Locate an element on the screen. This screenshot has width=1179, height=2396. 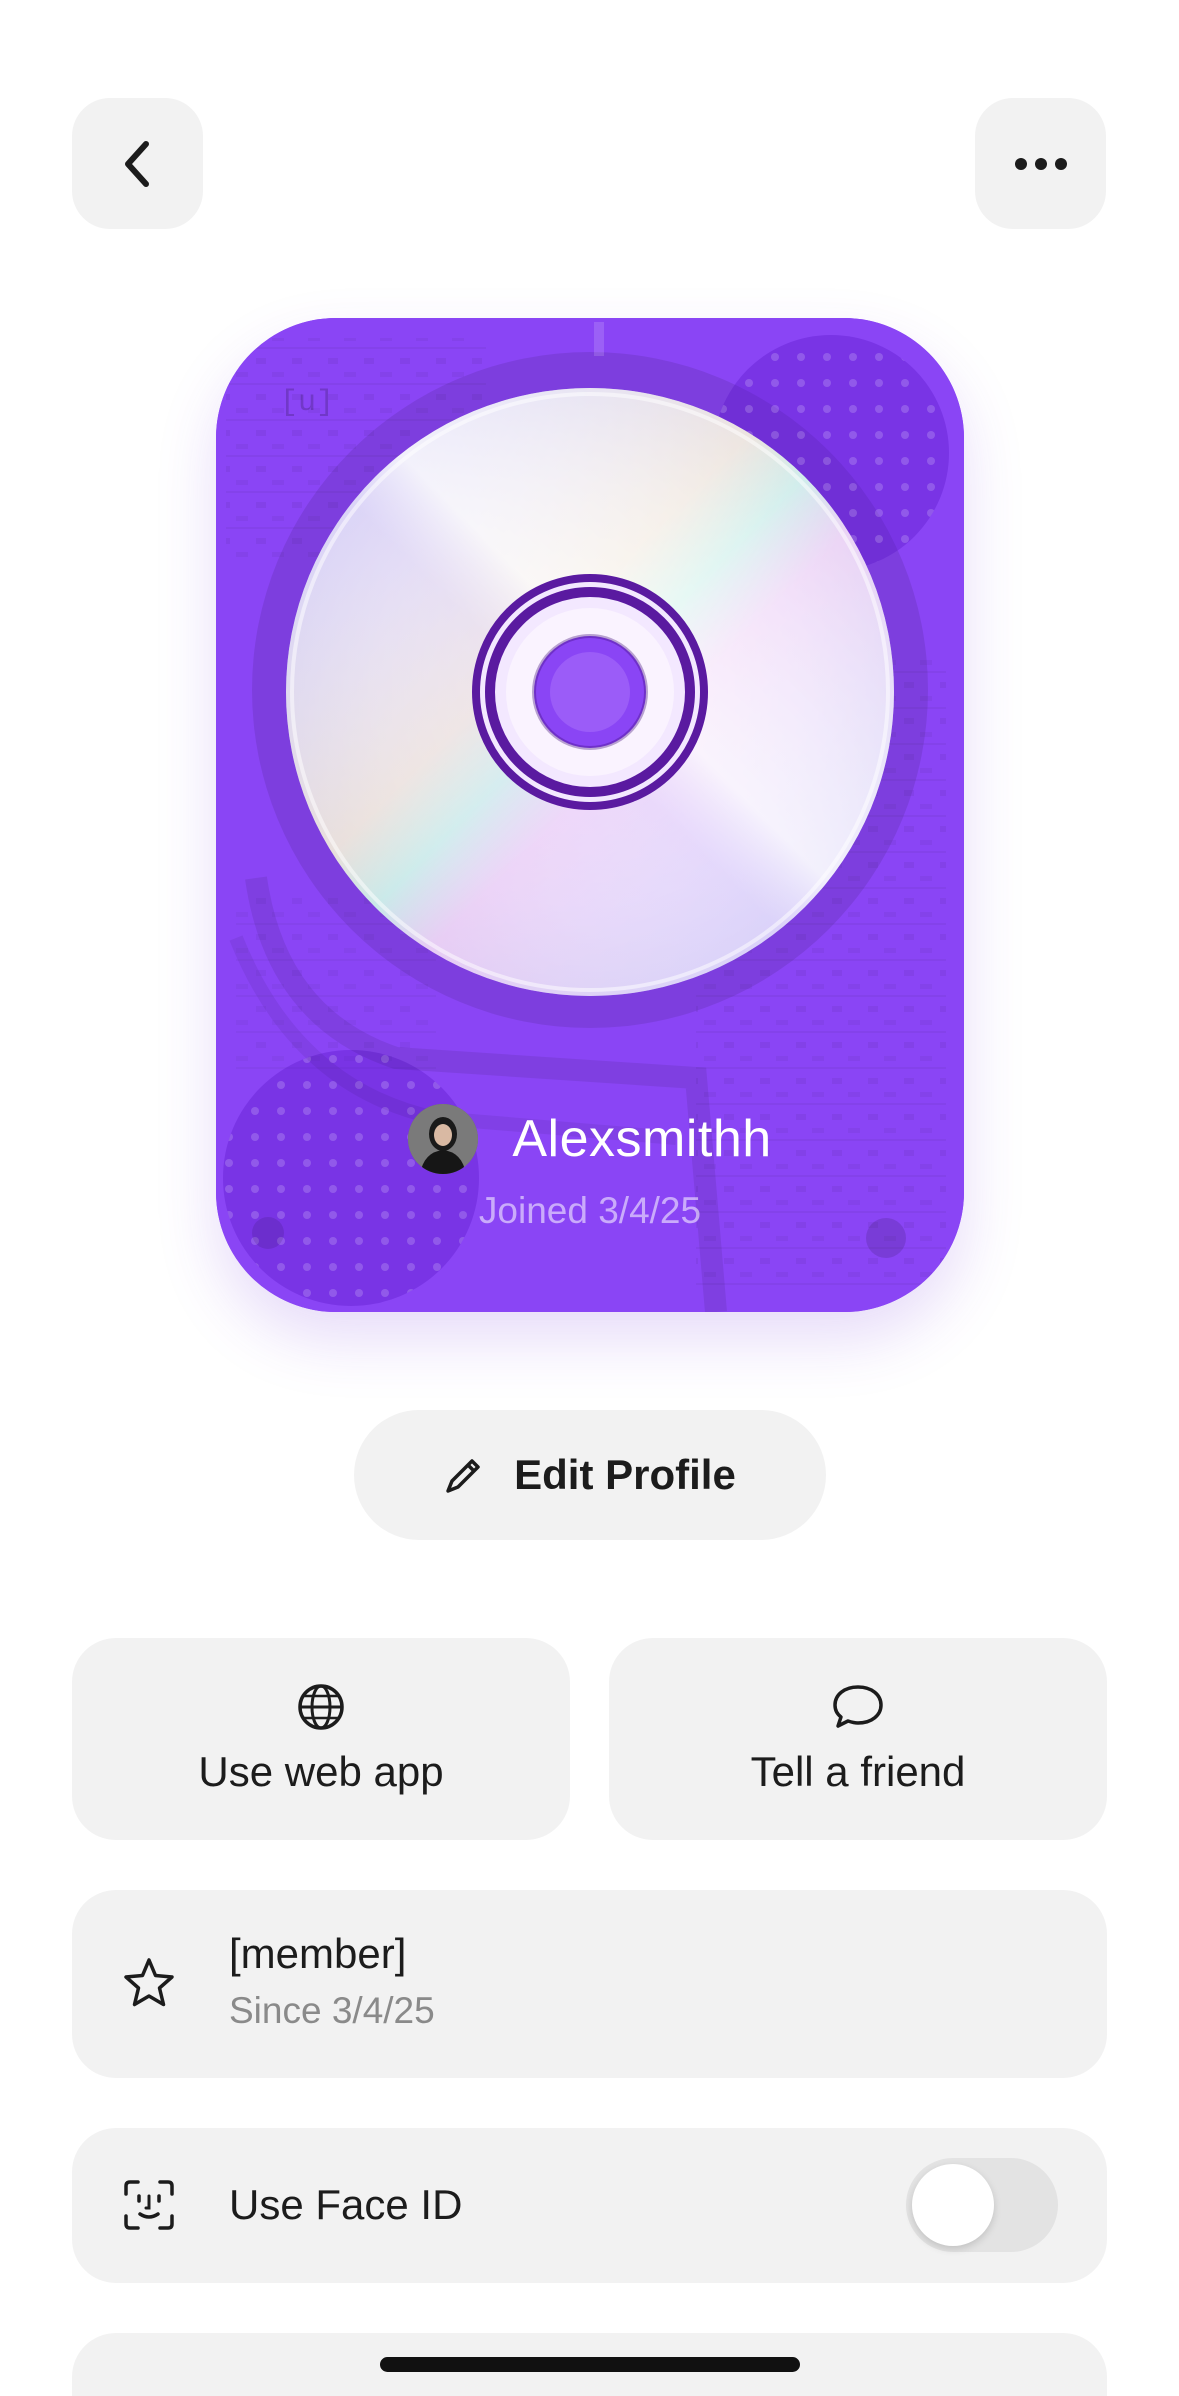
cd-disc-graphic is located at coordinates (590, 692).